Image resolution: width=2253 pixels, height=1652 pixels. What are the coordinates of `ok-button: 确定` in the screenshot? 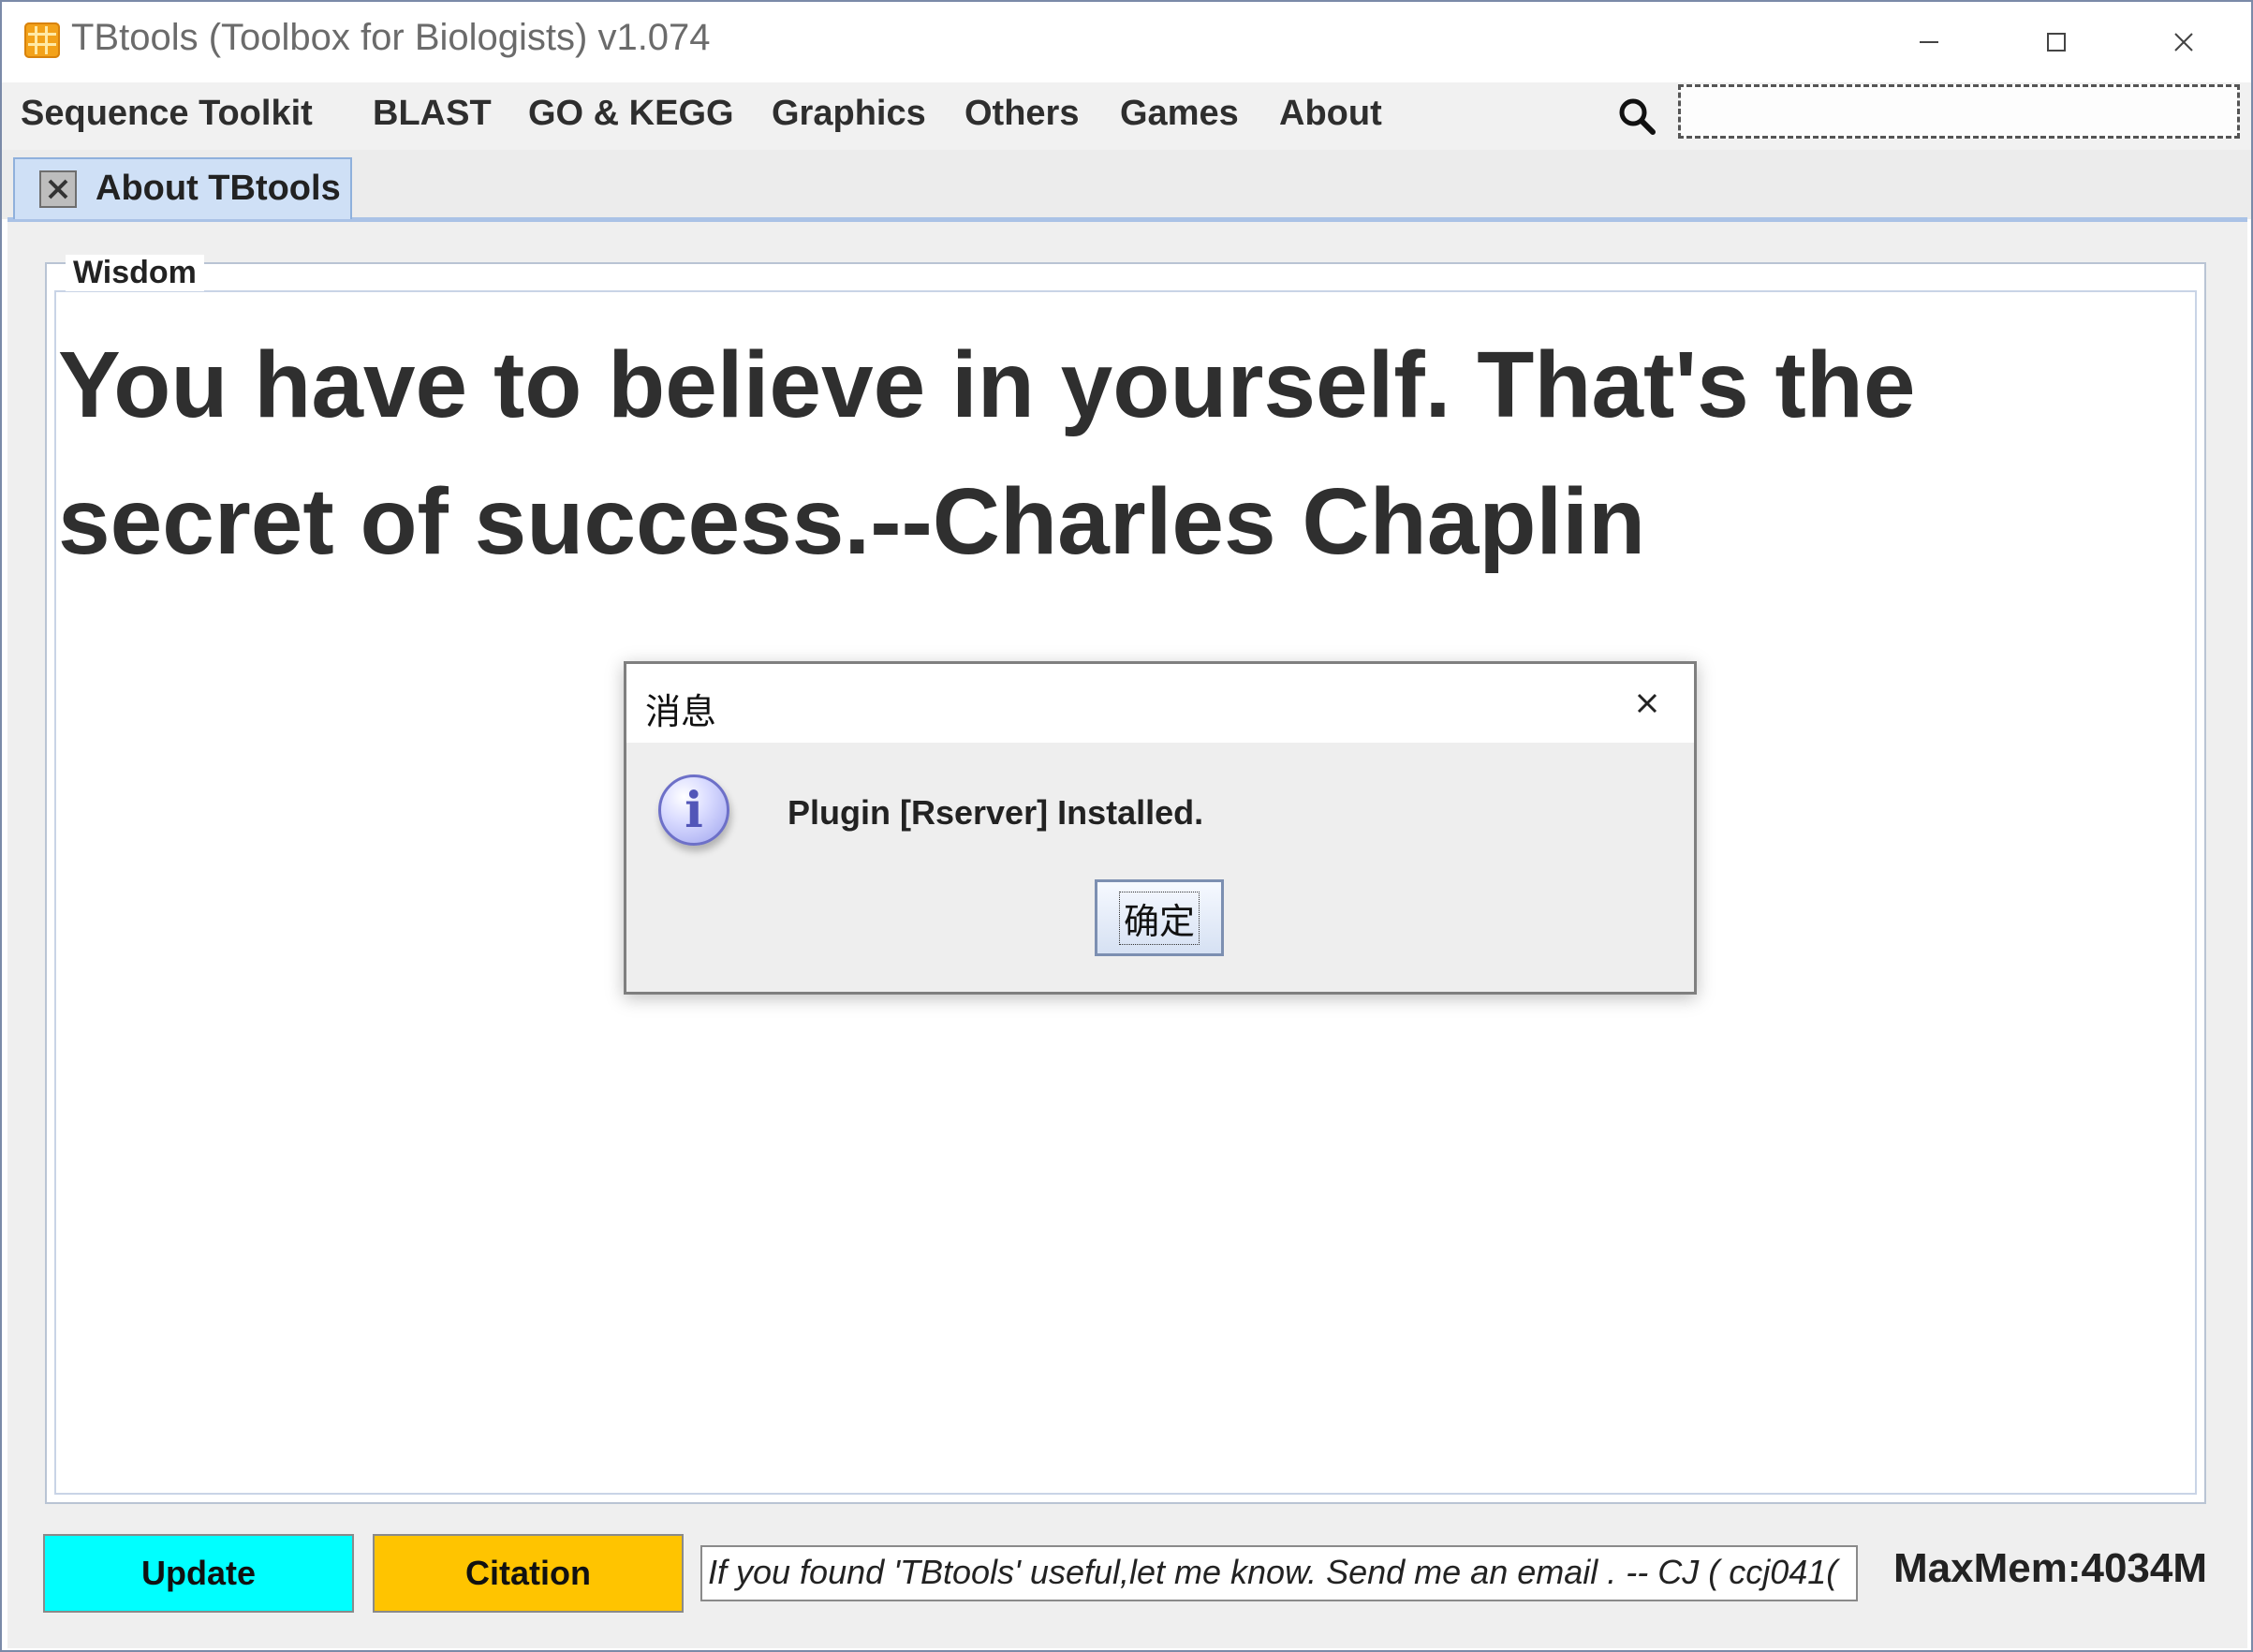 It's located at (1159, 917).